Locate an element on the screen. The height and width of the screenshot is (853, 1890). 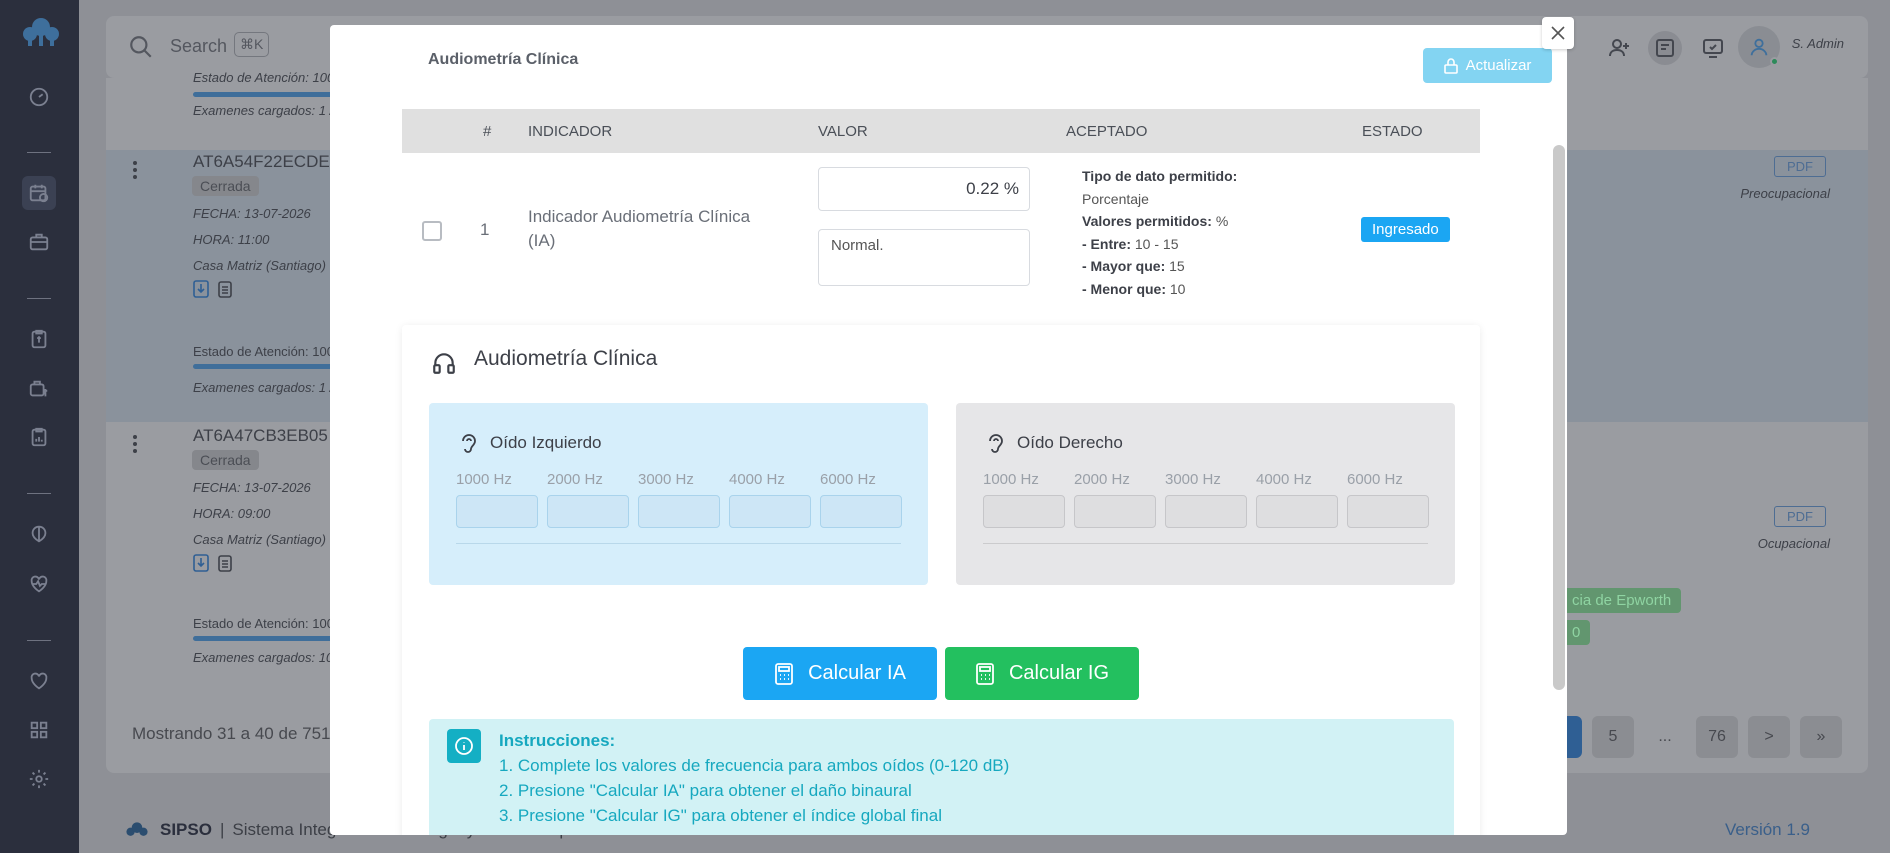
last-page-button: » is located at coordinates (1821, 737).